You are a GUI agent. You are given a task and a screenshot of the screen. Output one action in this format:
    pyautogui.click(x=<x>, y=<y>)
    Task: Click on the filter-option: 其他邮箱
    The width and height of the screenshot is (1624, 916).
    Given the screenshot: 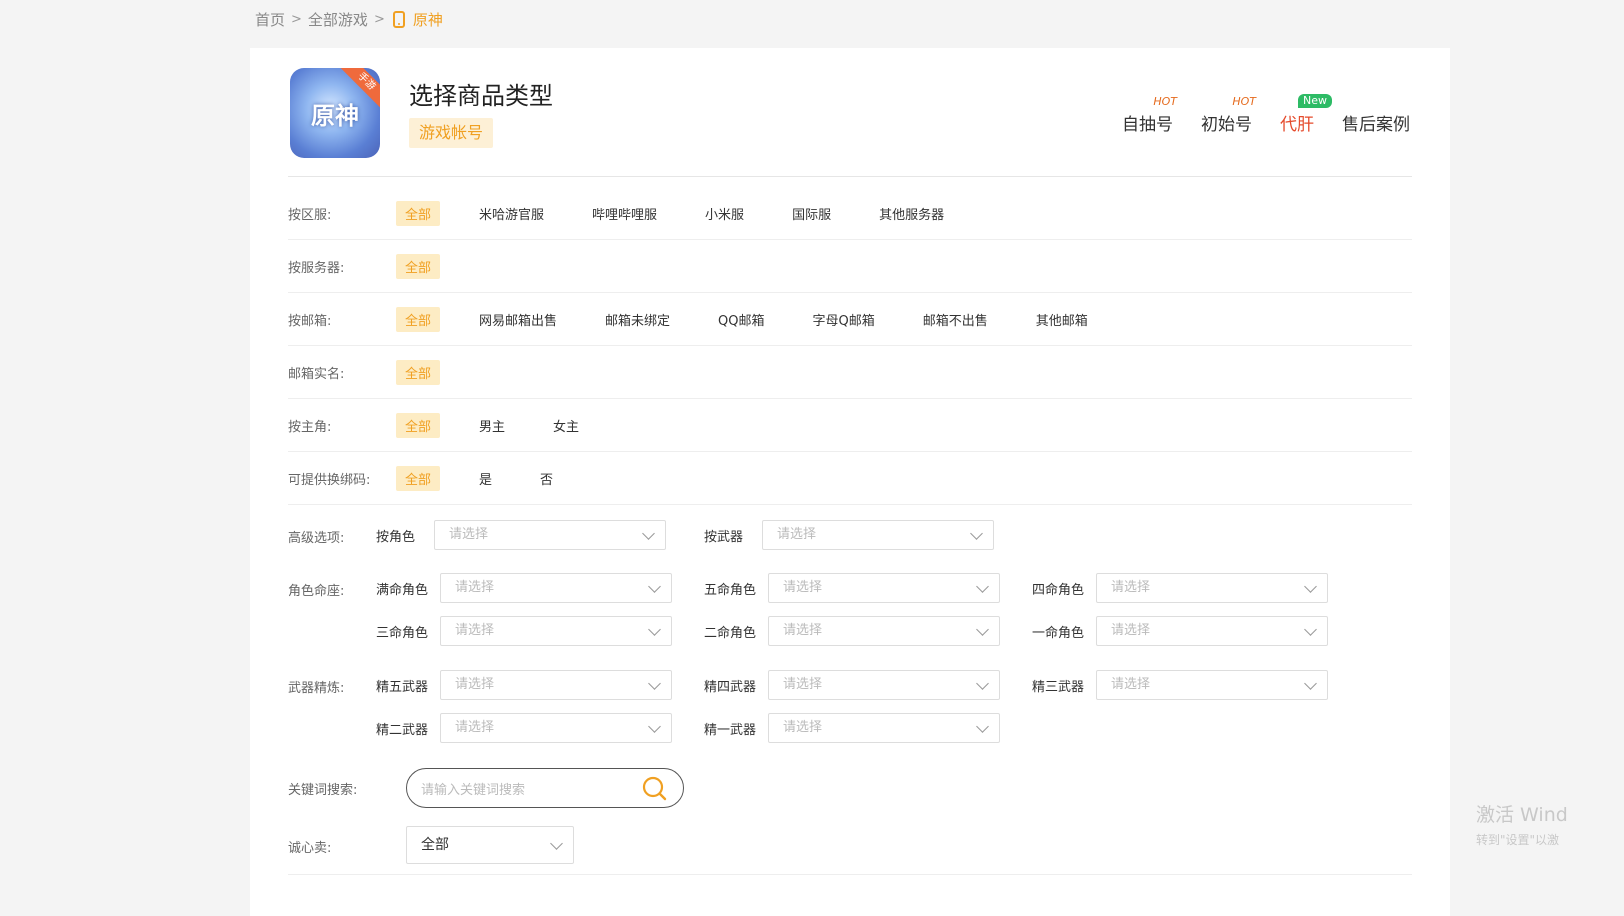 What is the action you would take?
    pyautogui.click(x=1062, y=319)
    